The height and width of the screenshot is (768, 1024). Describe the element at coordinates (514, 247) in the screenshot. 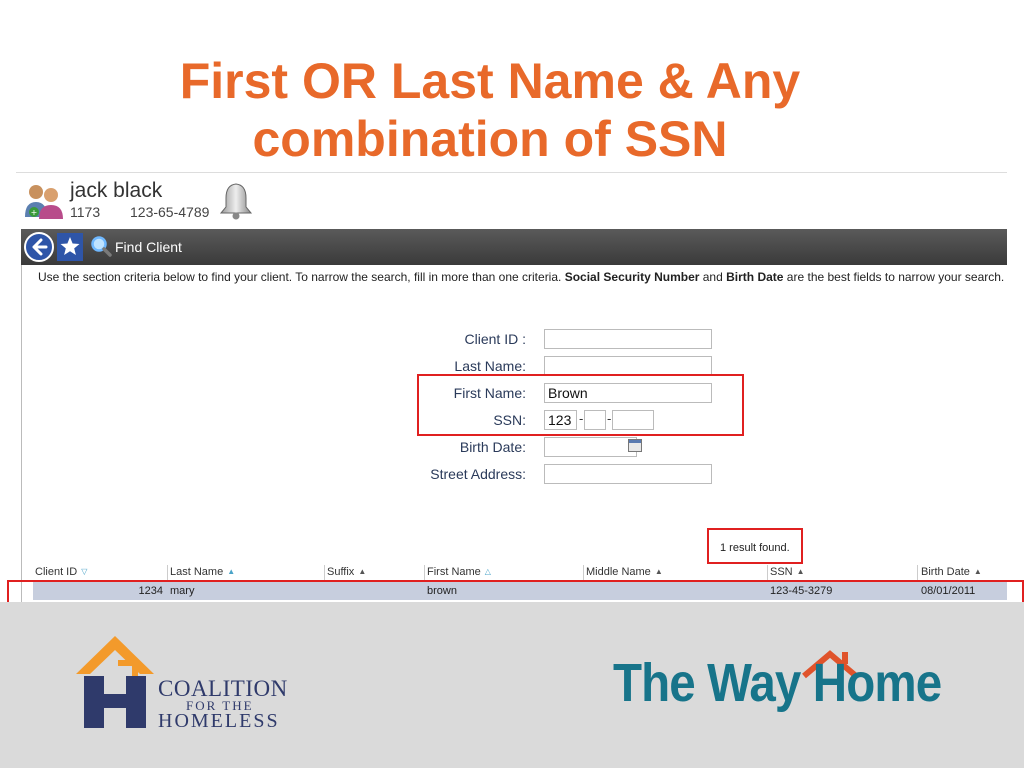

I see `toolbar: Find Client` at that location.